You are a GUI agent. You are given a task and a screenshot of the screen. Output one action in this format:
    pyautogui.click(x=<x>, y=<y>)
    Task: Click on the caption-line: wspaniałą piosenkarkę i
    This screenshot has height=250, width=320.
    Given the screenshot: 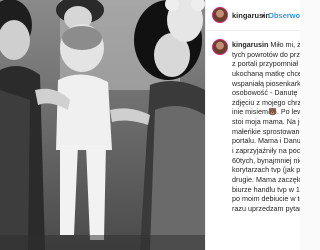 What is the action you would take?
    pyautogui.click(x=266, y=83)
    